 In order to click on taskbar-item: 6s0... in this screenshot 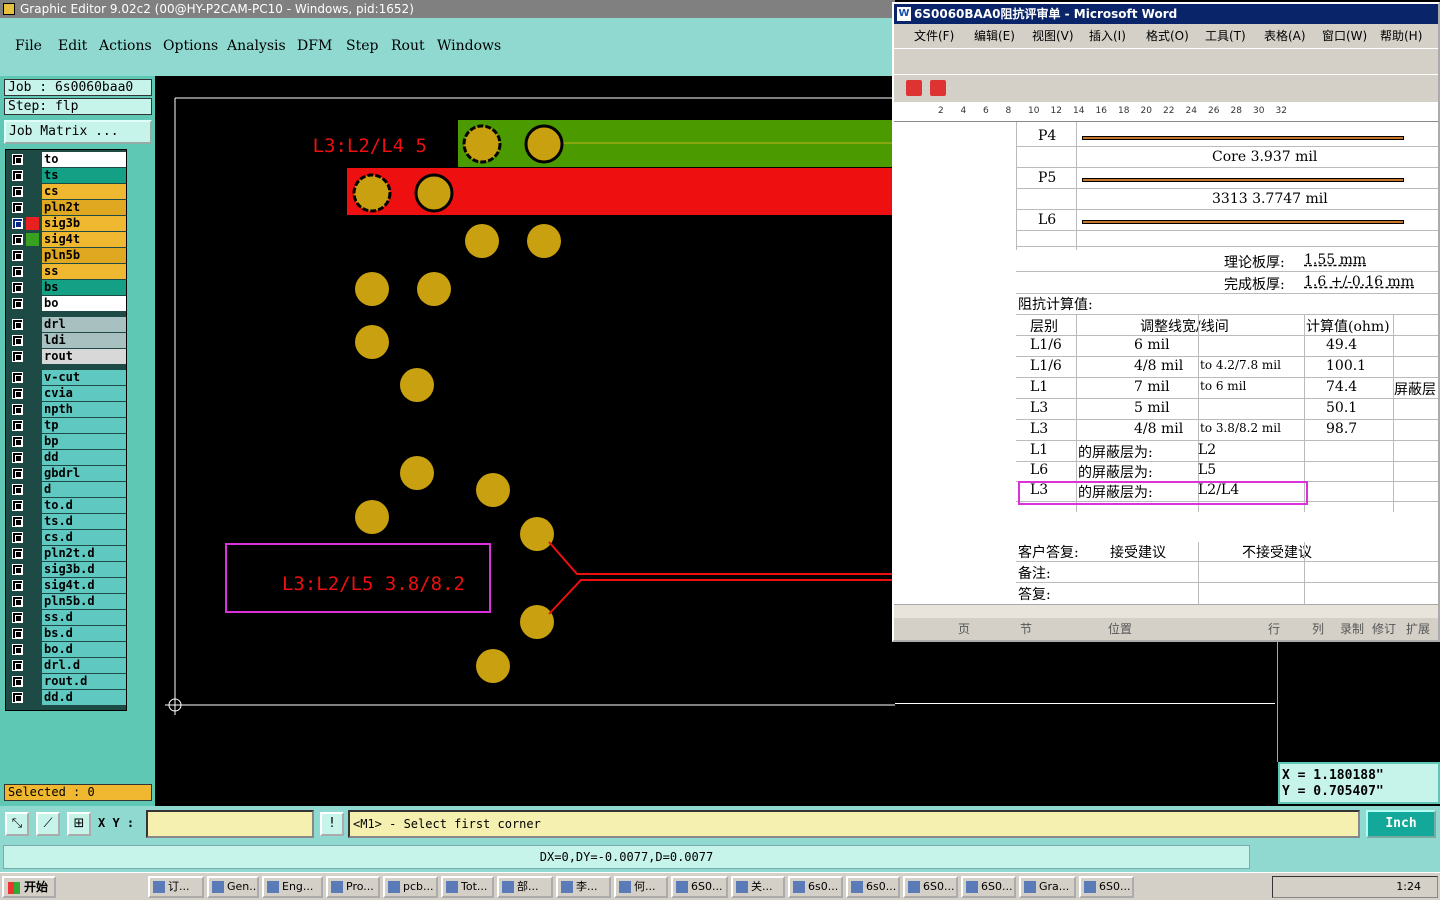, I will do `click(873, 887)`.